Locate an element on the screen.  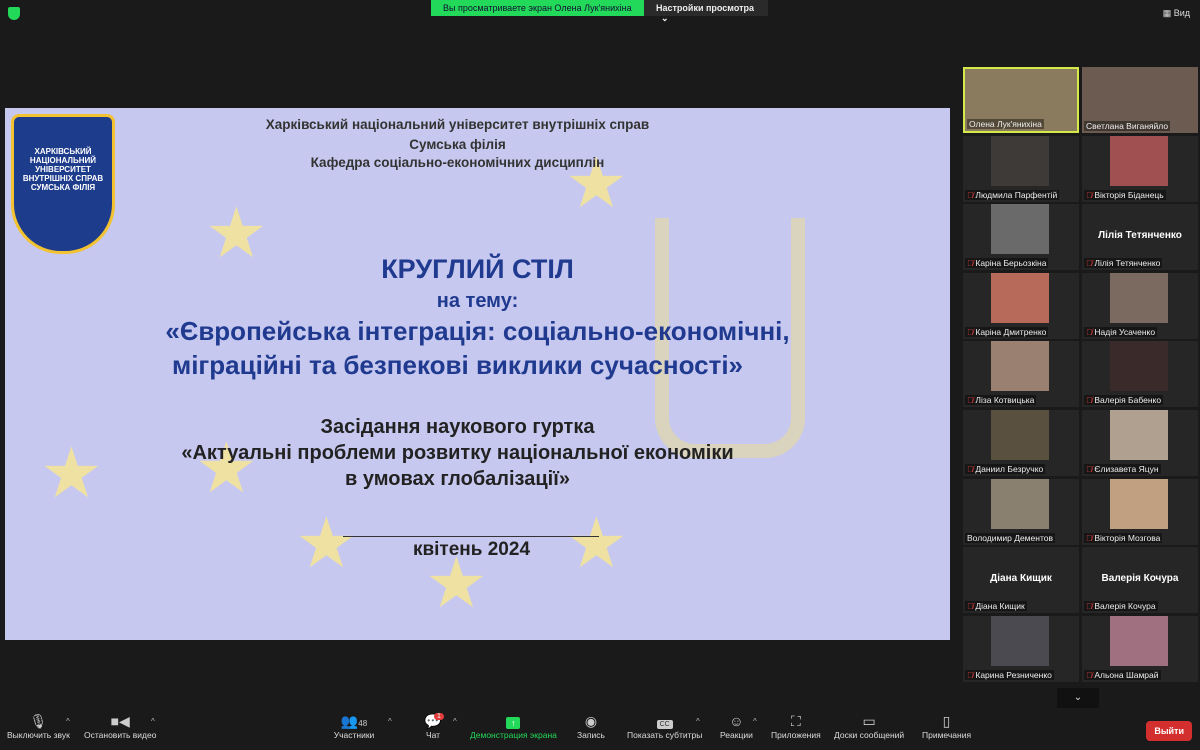
participant-tile: 🎙̸ Ліза Котвицька is located at coordinates (1021, 374).